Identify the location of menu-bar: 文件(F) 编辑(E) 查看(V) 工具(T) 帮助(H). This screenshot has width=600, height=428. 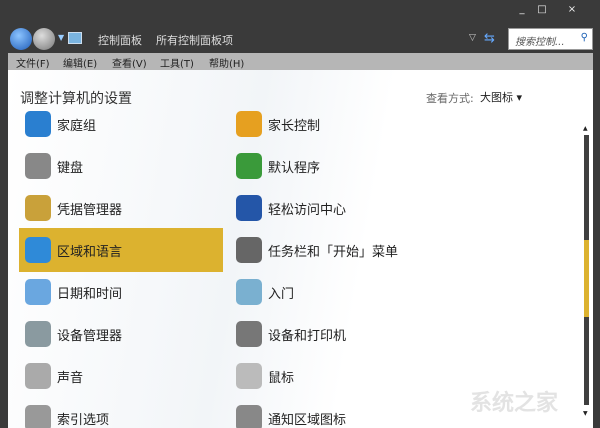
(300, 61).